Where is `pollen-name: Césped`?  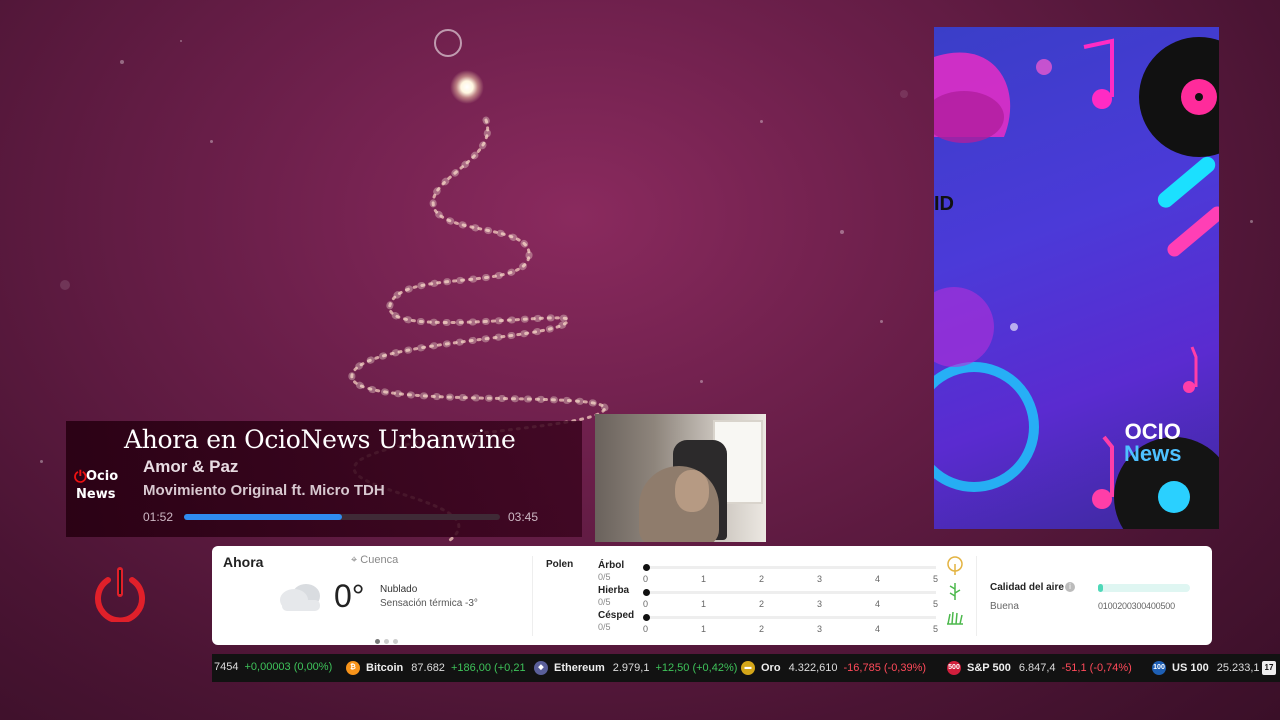 pollen-name: Césped is located at coordinates (616, 615).